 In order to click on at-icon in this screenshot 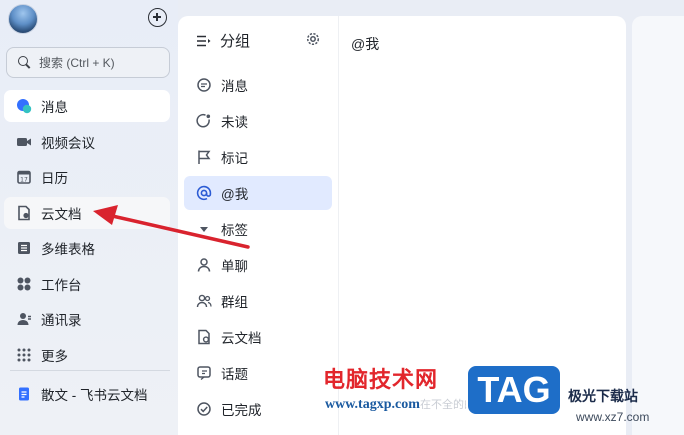, I will do `click(204, 193)`.